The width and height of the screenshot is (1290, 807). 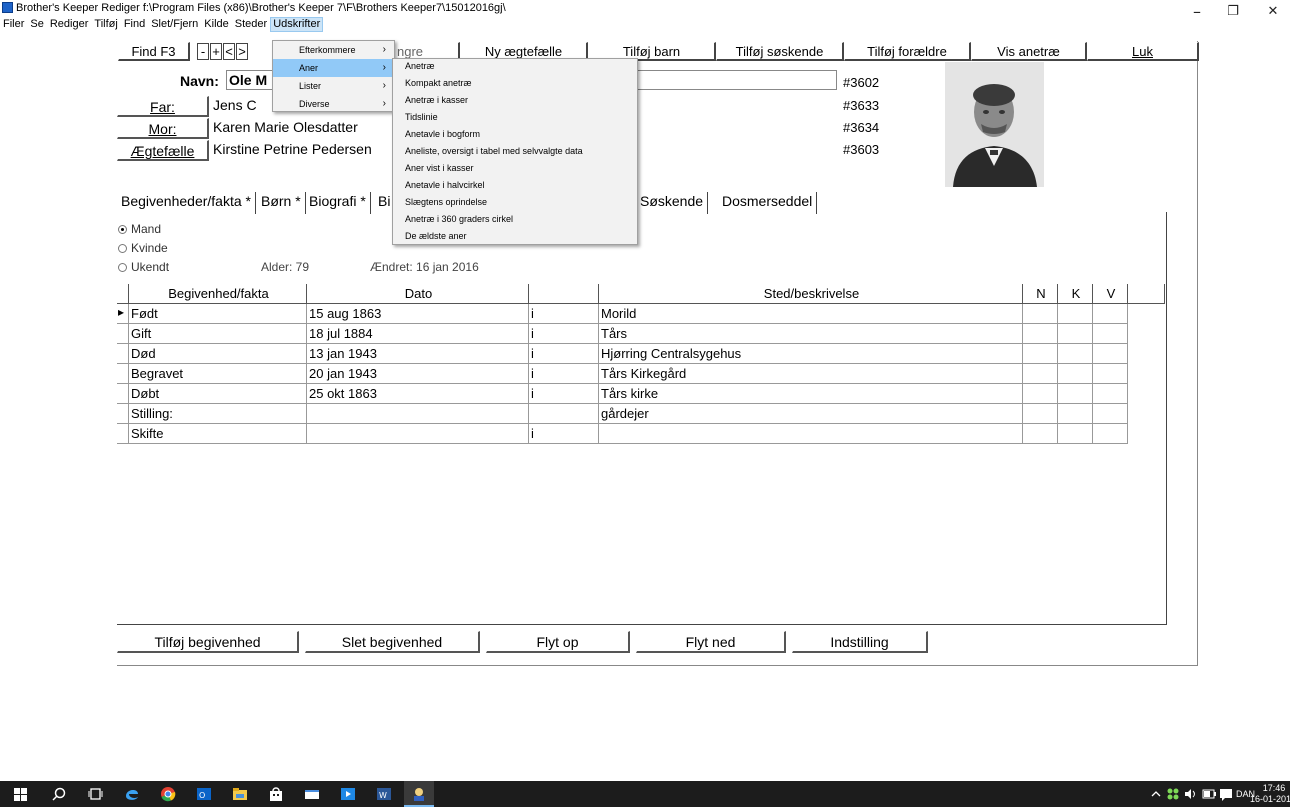 What do you see at coordinates (515, 117) in the screenshot?
I see `submenu-item-tidslinie: Tidslinie` at bounding box center [515, 117].